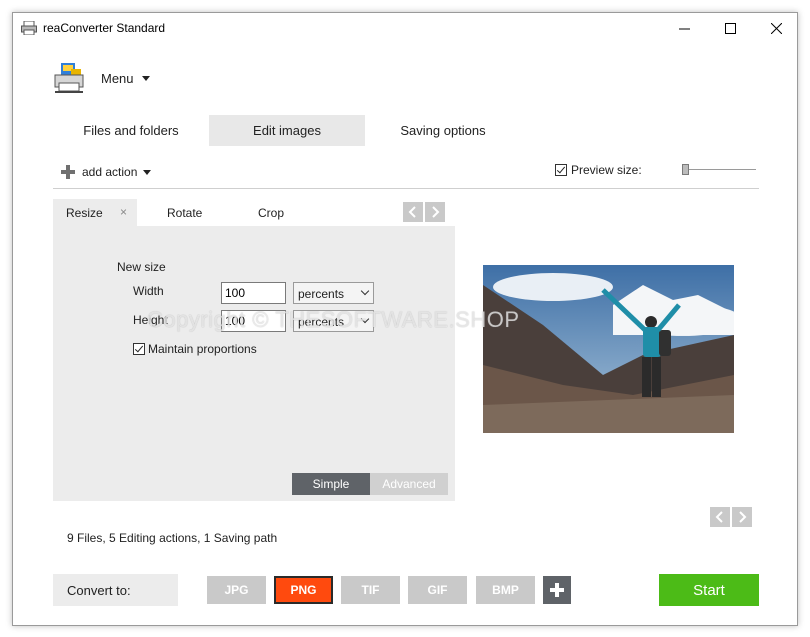 This screenshot has width=810, height=637. I want to click on width-label: Width, so click(148, 291).